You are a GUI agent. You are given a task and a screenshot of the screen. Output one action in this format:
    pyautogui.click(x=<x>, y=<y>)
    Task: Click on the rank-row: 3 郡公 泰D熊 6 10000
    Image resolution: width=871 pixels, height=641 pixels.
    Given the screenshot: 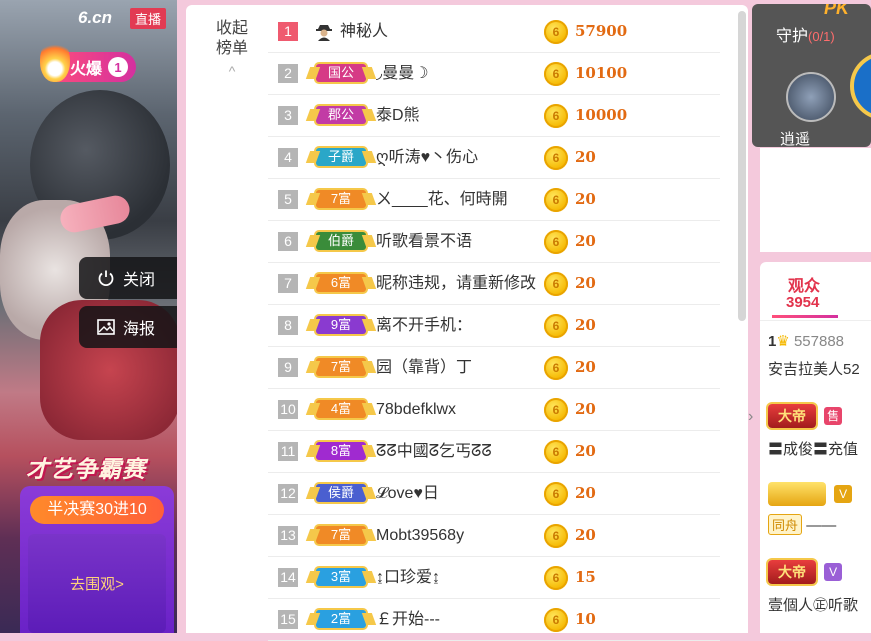 What is the action you would take?
    pyautogui.click(x=494, y=116)
    